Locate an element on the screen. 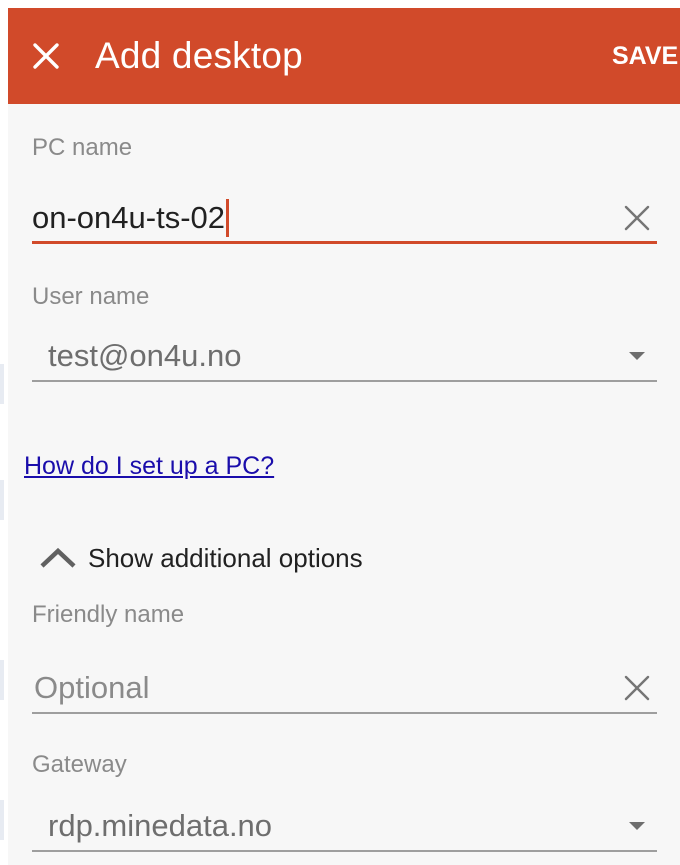  friendly-name-label: Friendly name is located at coordinates (108, 614).